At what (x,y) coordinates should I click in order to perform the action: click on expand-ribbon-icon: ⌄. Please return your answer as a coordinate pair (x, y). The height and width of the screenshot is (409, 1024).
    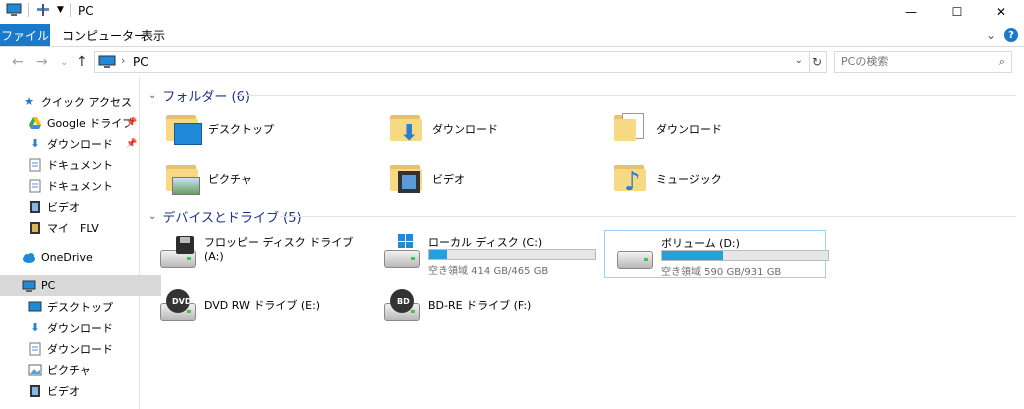
    Looking at the image, I should click on (991, 35).